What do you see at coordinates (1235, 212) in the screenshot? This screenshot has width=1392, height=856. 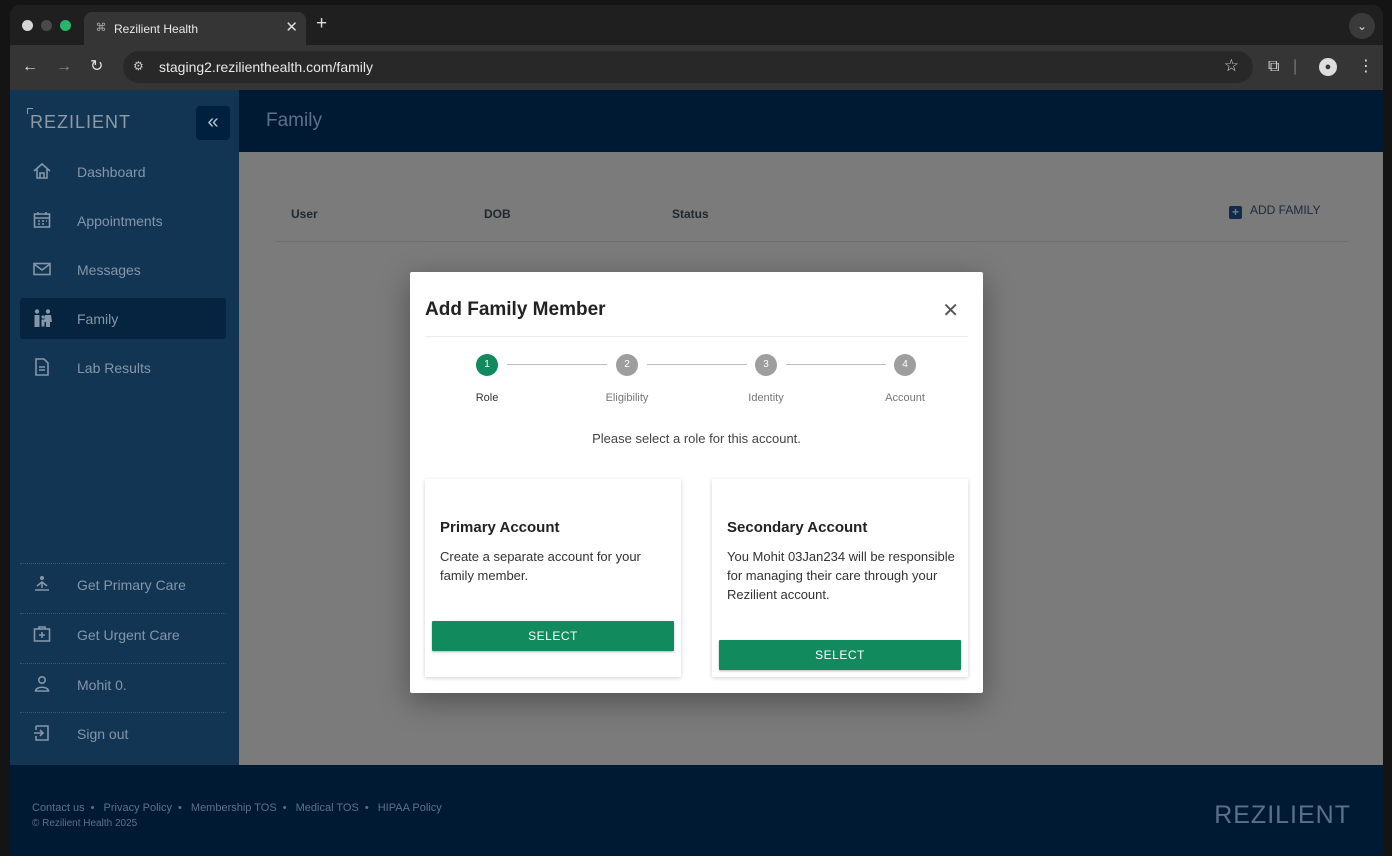 I see `plus-icon: +` at bounding box center [1235, 212].